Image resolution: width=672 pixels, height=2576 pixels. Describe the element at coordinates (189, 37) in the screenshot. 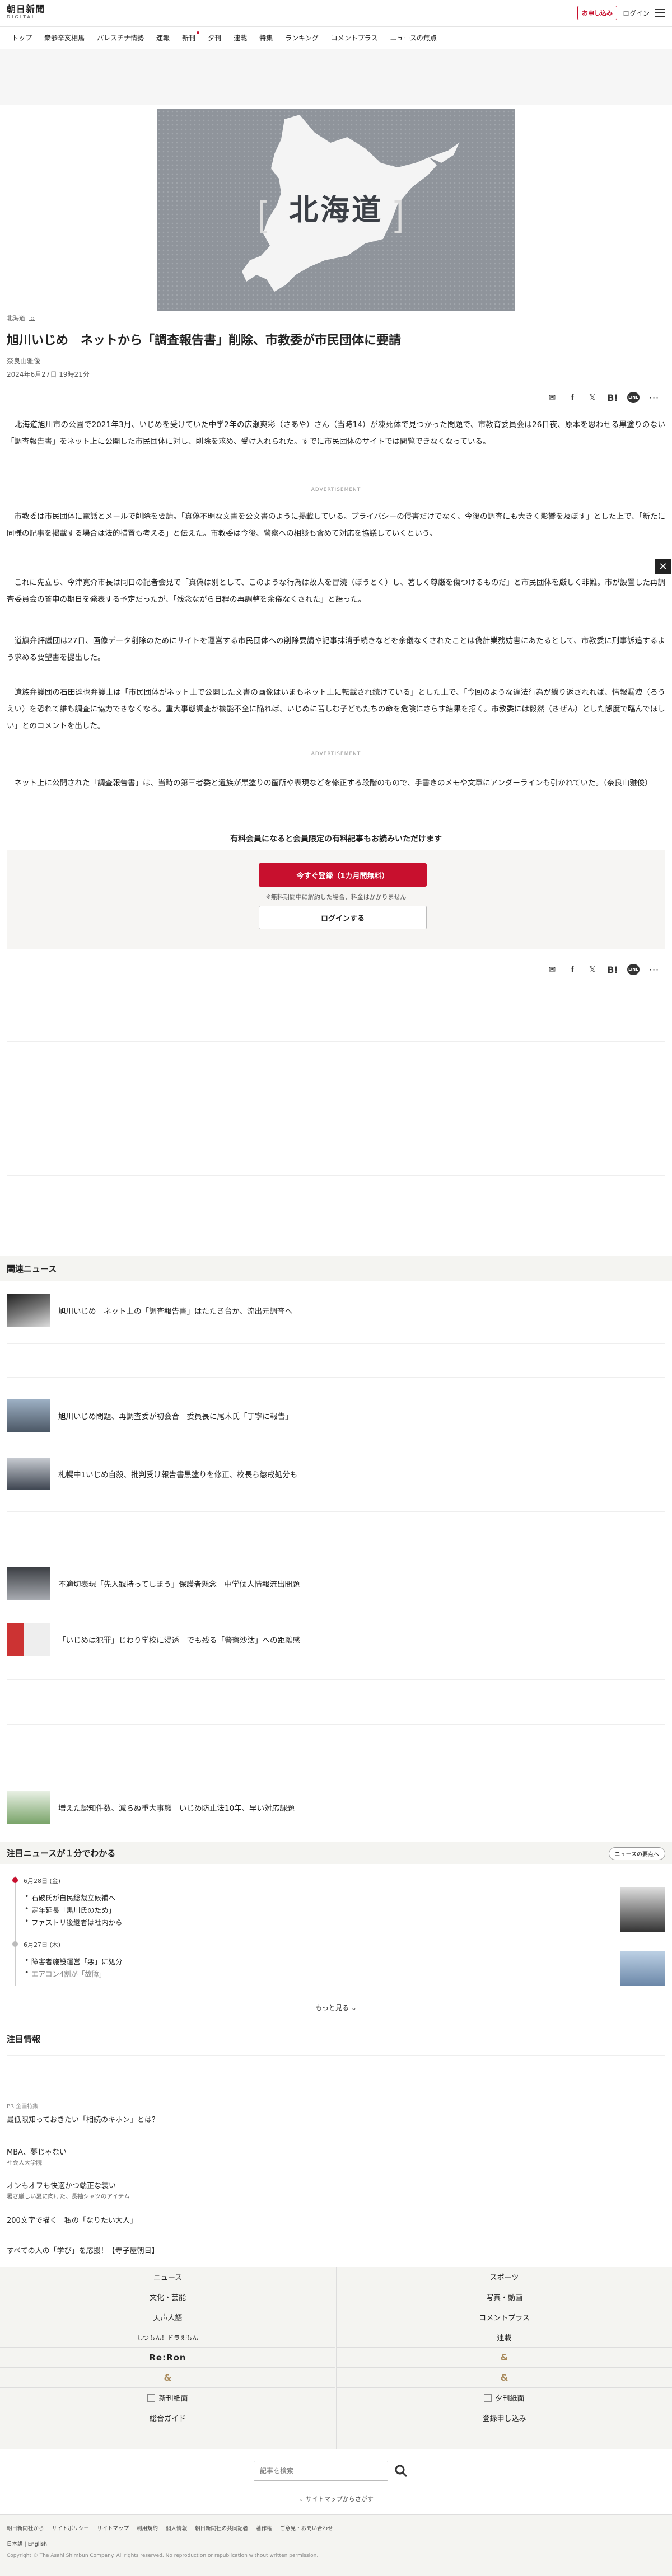

I see `nav-item-newpaper: 新刊` at that location.